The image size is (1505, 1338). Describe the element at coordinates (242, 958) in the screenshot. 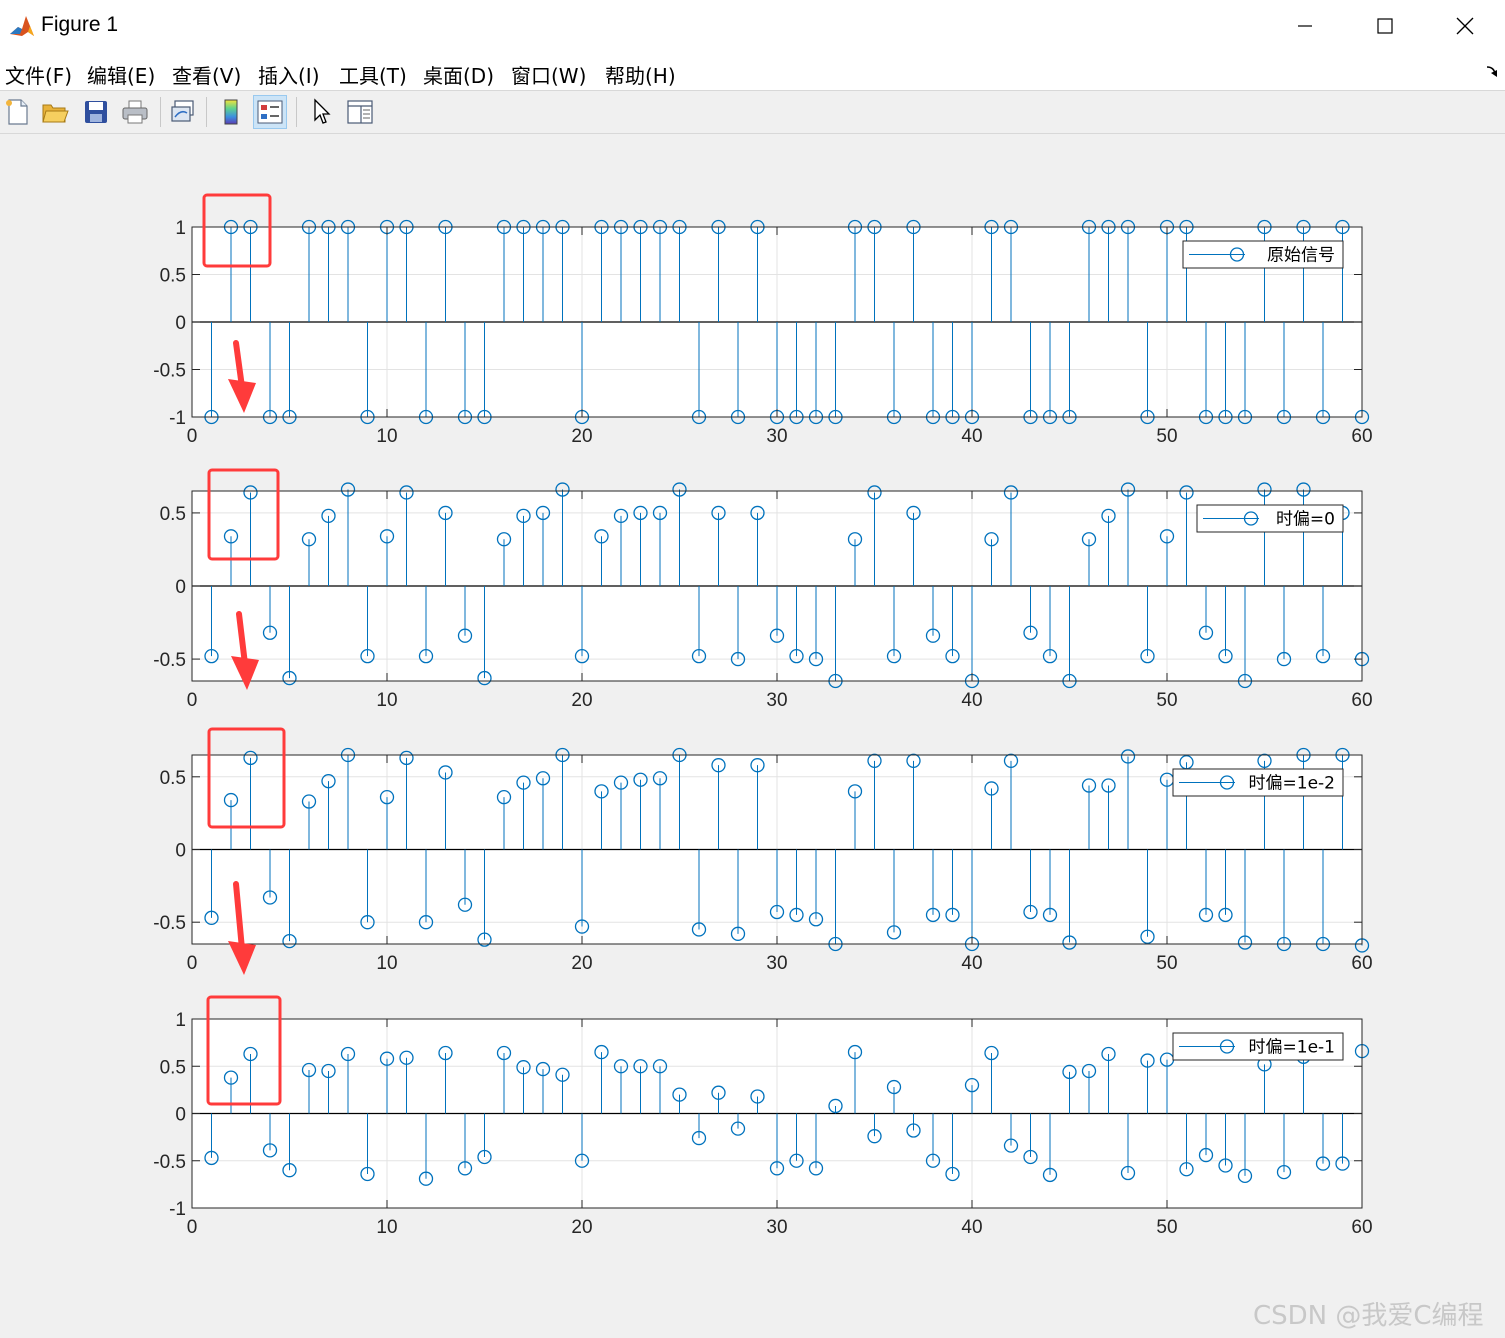

I see `arrow-head` at that location.